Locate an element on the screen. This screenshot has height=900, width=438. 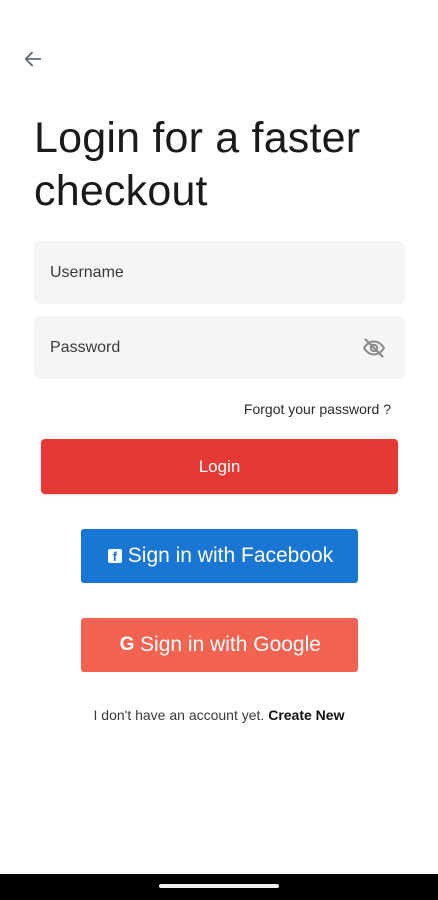
forgot-password-link: Forgot your password ? is located at coordinates (317, 409).